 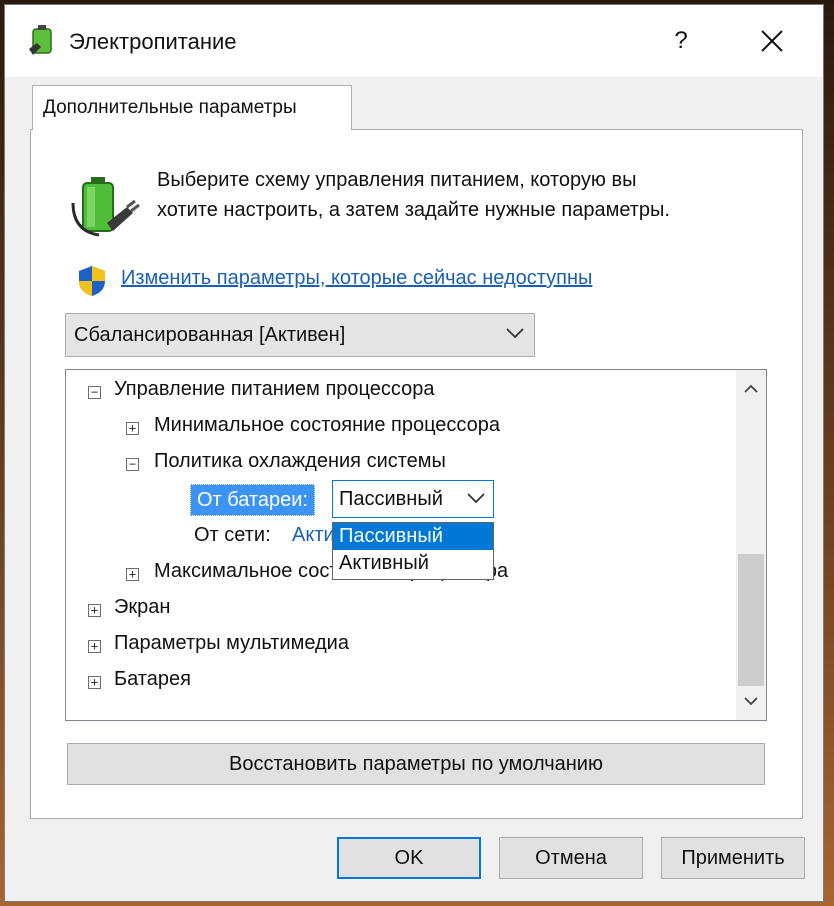 What do you see at coordinates (416, 764) in the screenshot?
I see `restore-defaults-button: Восстановить параметры по умолчанию` at bounding box center [416, 764].